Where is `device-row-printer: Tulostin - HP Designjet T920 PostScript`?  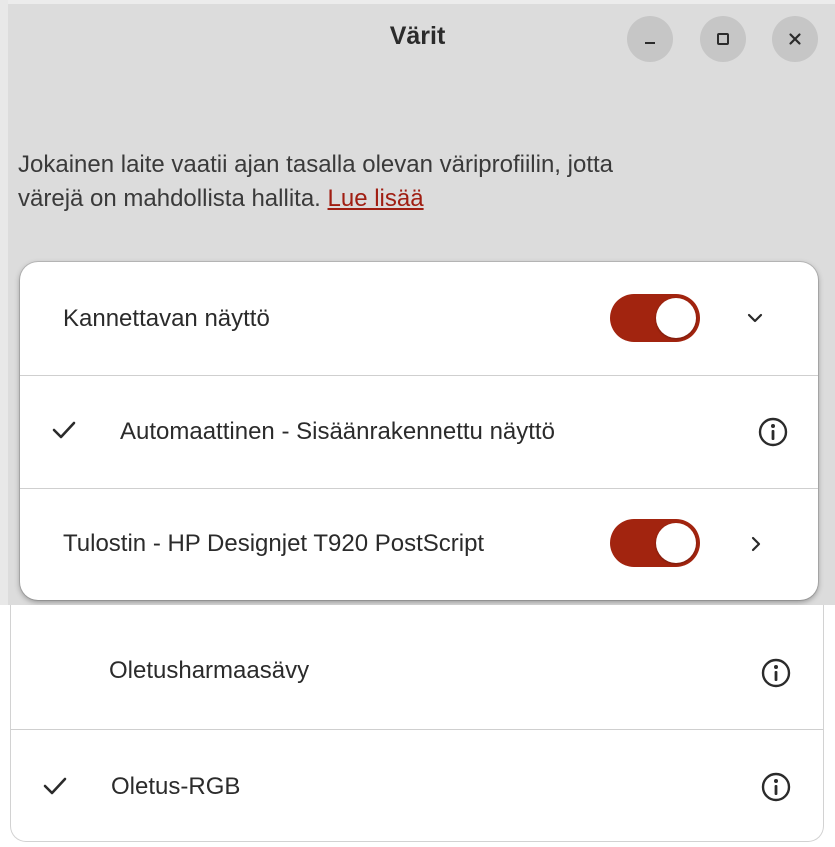 device-row-printer: Tulostin - HP Designjet T920 PostScript is located at coordinates (419, 544).